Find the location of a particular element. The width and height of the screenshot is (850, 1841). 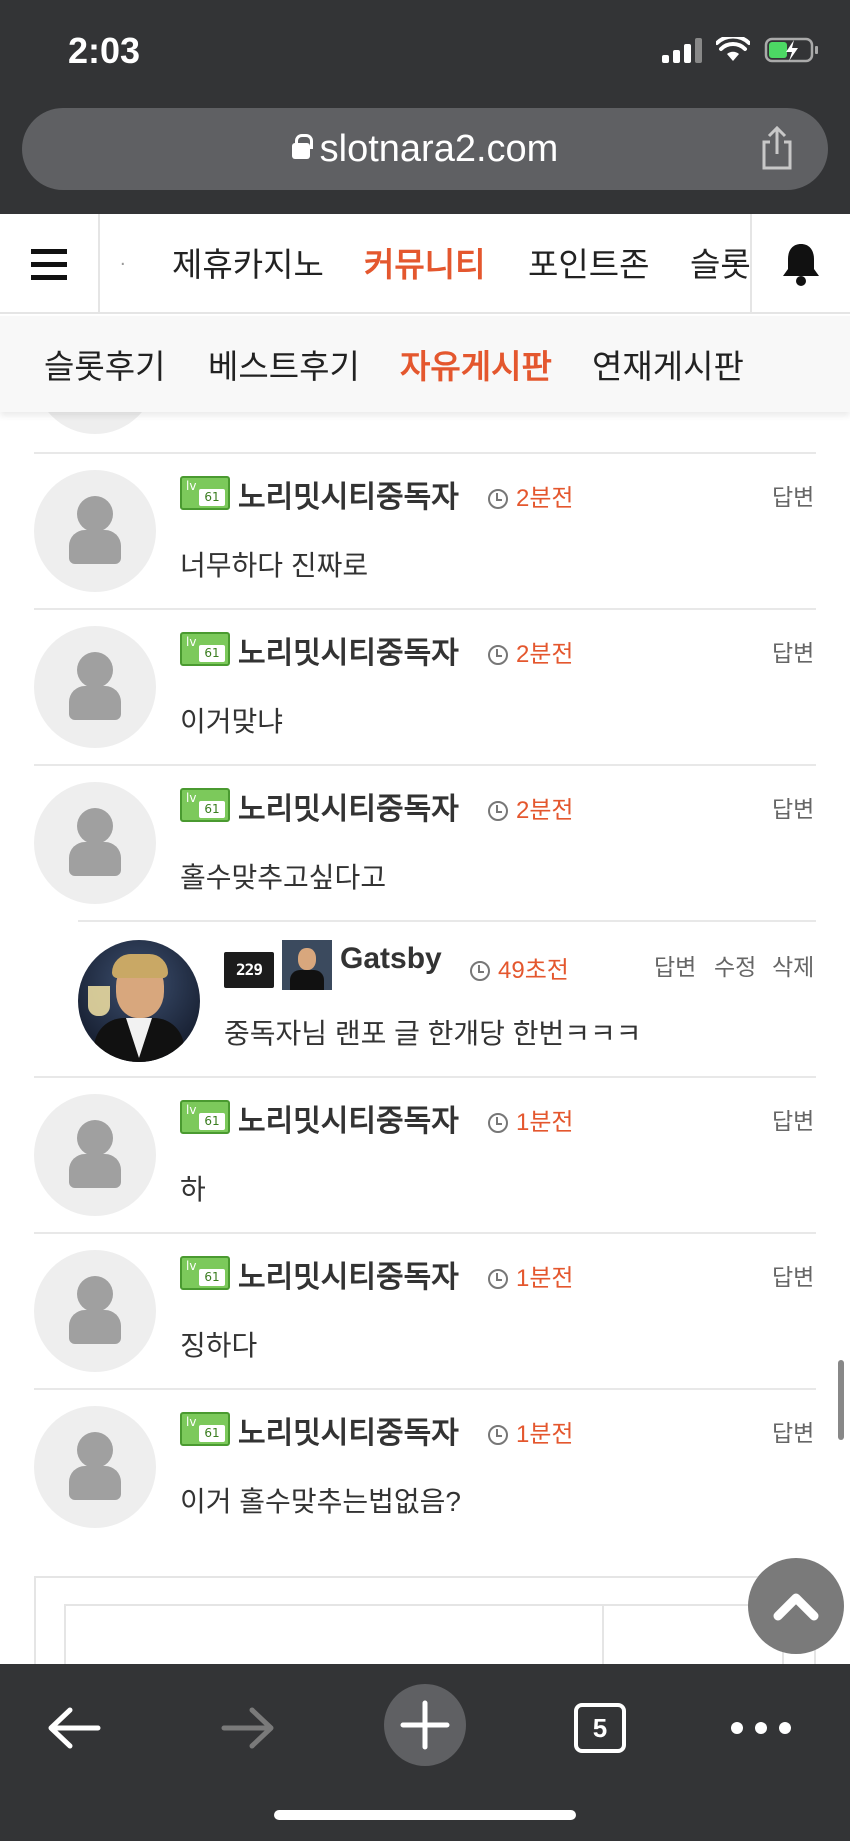

tab-count: 5 is located at coordinates (600, 1728).